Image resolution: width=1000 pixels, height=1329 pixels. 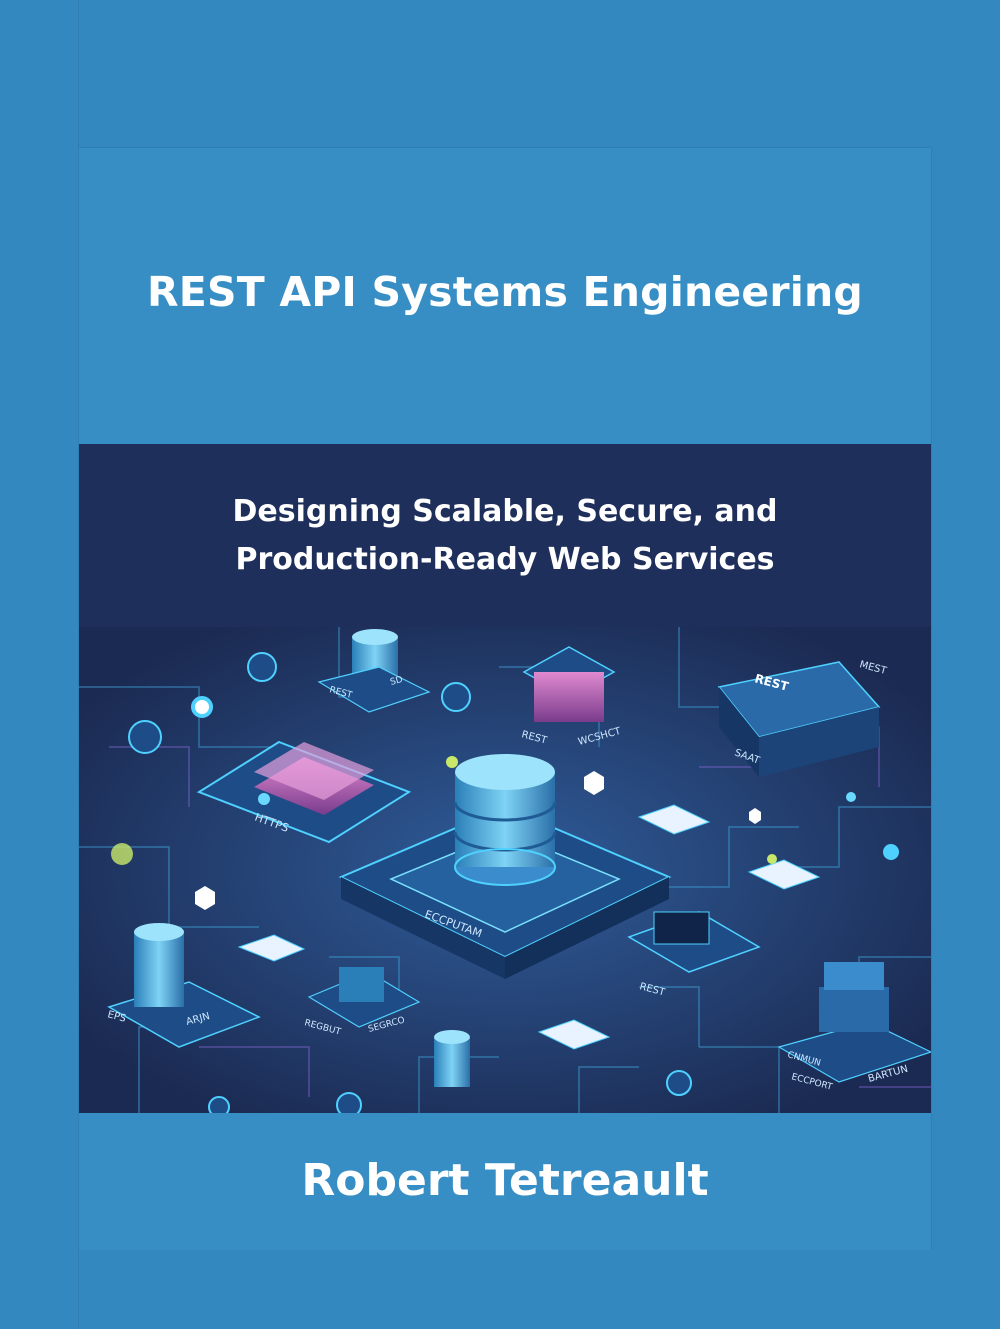 I want to click on book-author: Robert Tetreault, so click(x=505, y=1180).